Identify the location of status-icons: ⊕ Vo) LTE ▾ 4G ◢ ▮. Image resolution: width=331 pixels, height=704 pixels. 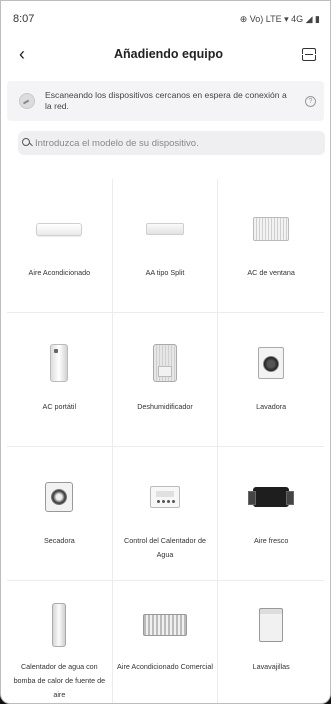
(280, 19).